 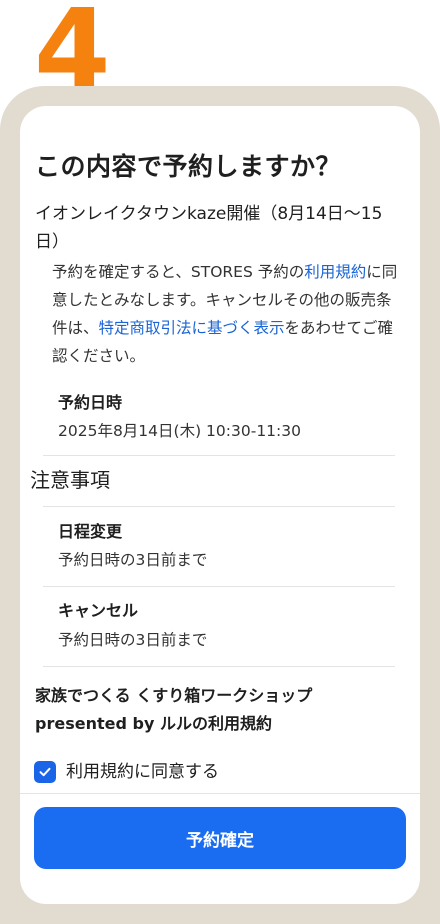 What do you see at coordinates (220, 710) in the screenshot?
I see `workshop-terms-title: 家族でつくる くすり箱ワークショップ presented by ルルの利用規約` at bounding box center [220, 710].